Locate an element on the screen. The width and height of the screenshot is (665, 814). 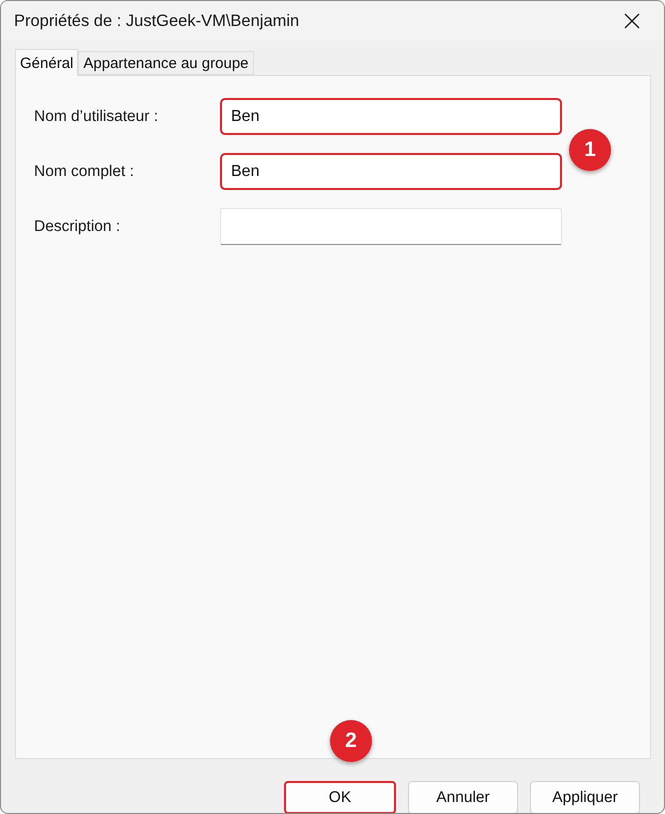
dialog-button: Appliquer is located at coordinates (585, 797).